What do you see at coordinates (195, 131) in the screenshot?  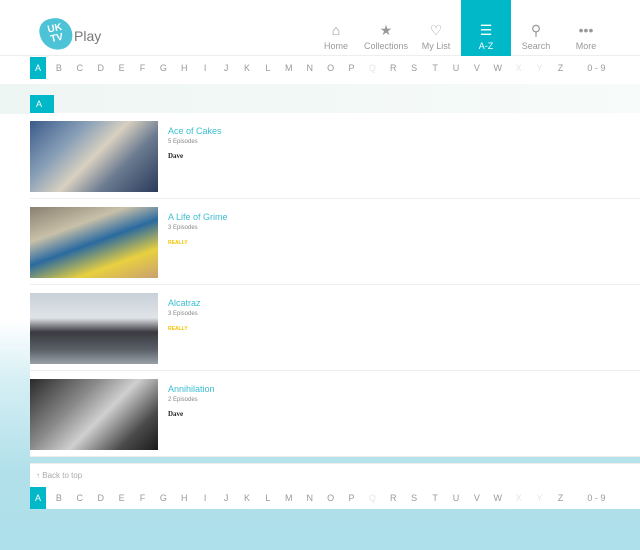 I see `show-title: Ace of Cakes` at bounding box center [195, 131].